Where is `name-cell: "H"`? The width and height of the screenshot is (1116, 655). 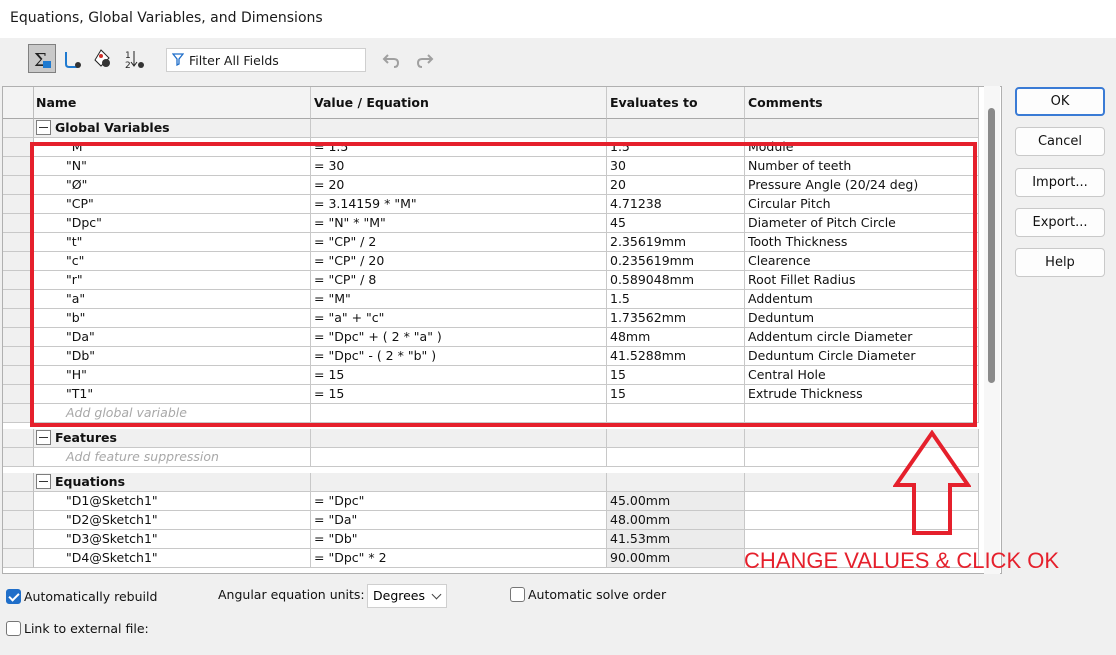
name-cell: "H" is located at coordinates (172, 375).